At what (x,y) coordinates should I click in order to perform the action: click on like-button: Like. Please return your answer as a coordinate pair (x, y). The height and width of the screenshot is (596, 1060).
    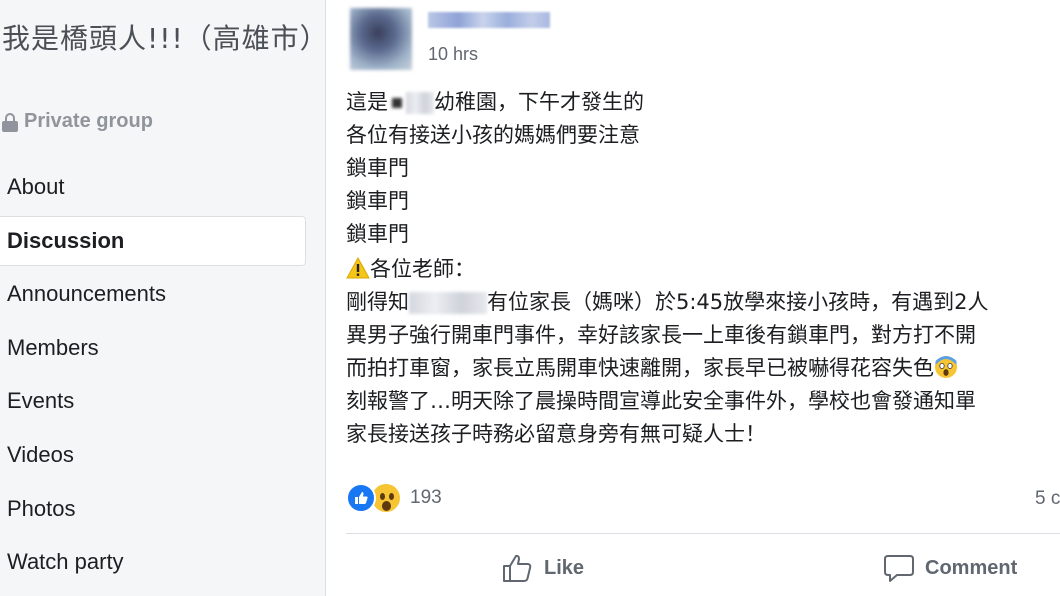
    Looking at the image, I should click on (543, 568).